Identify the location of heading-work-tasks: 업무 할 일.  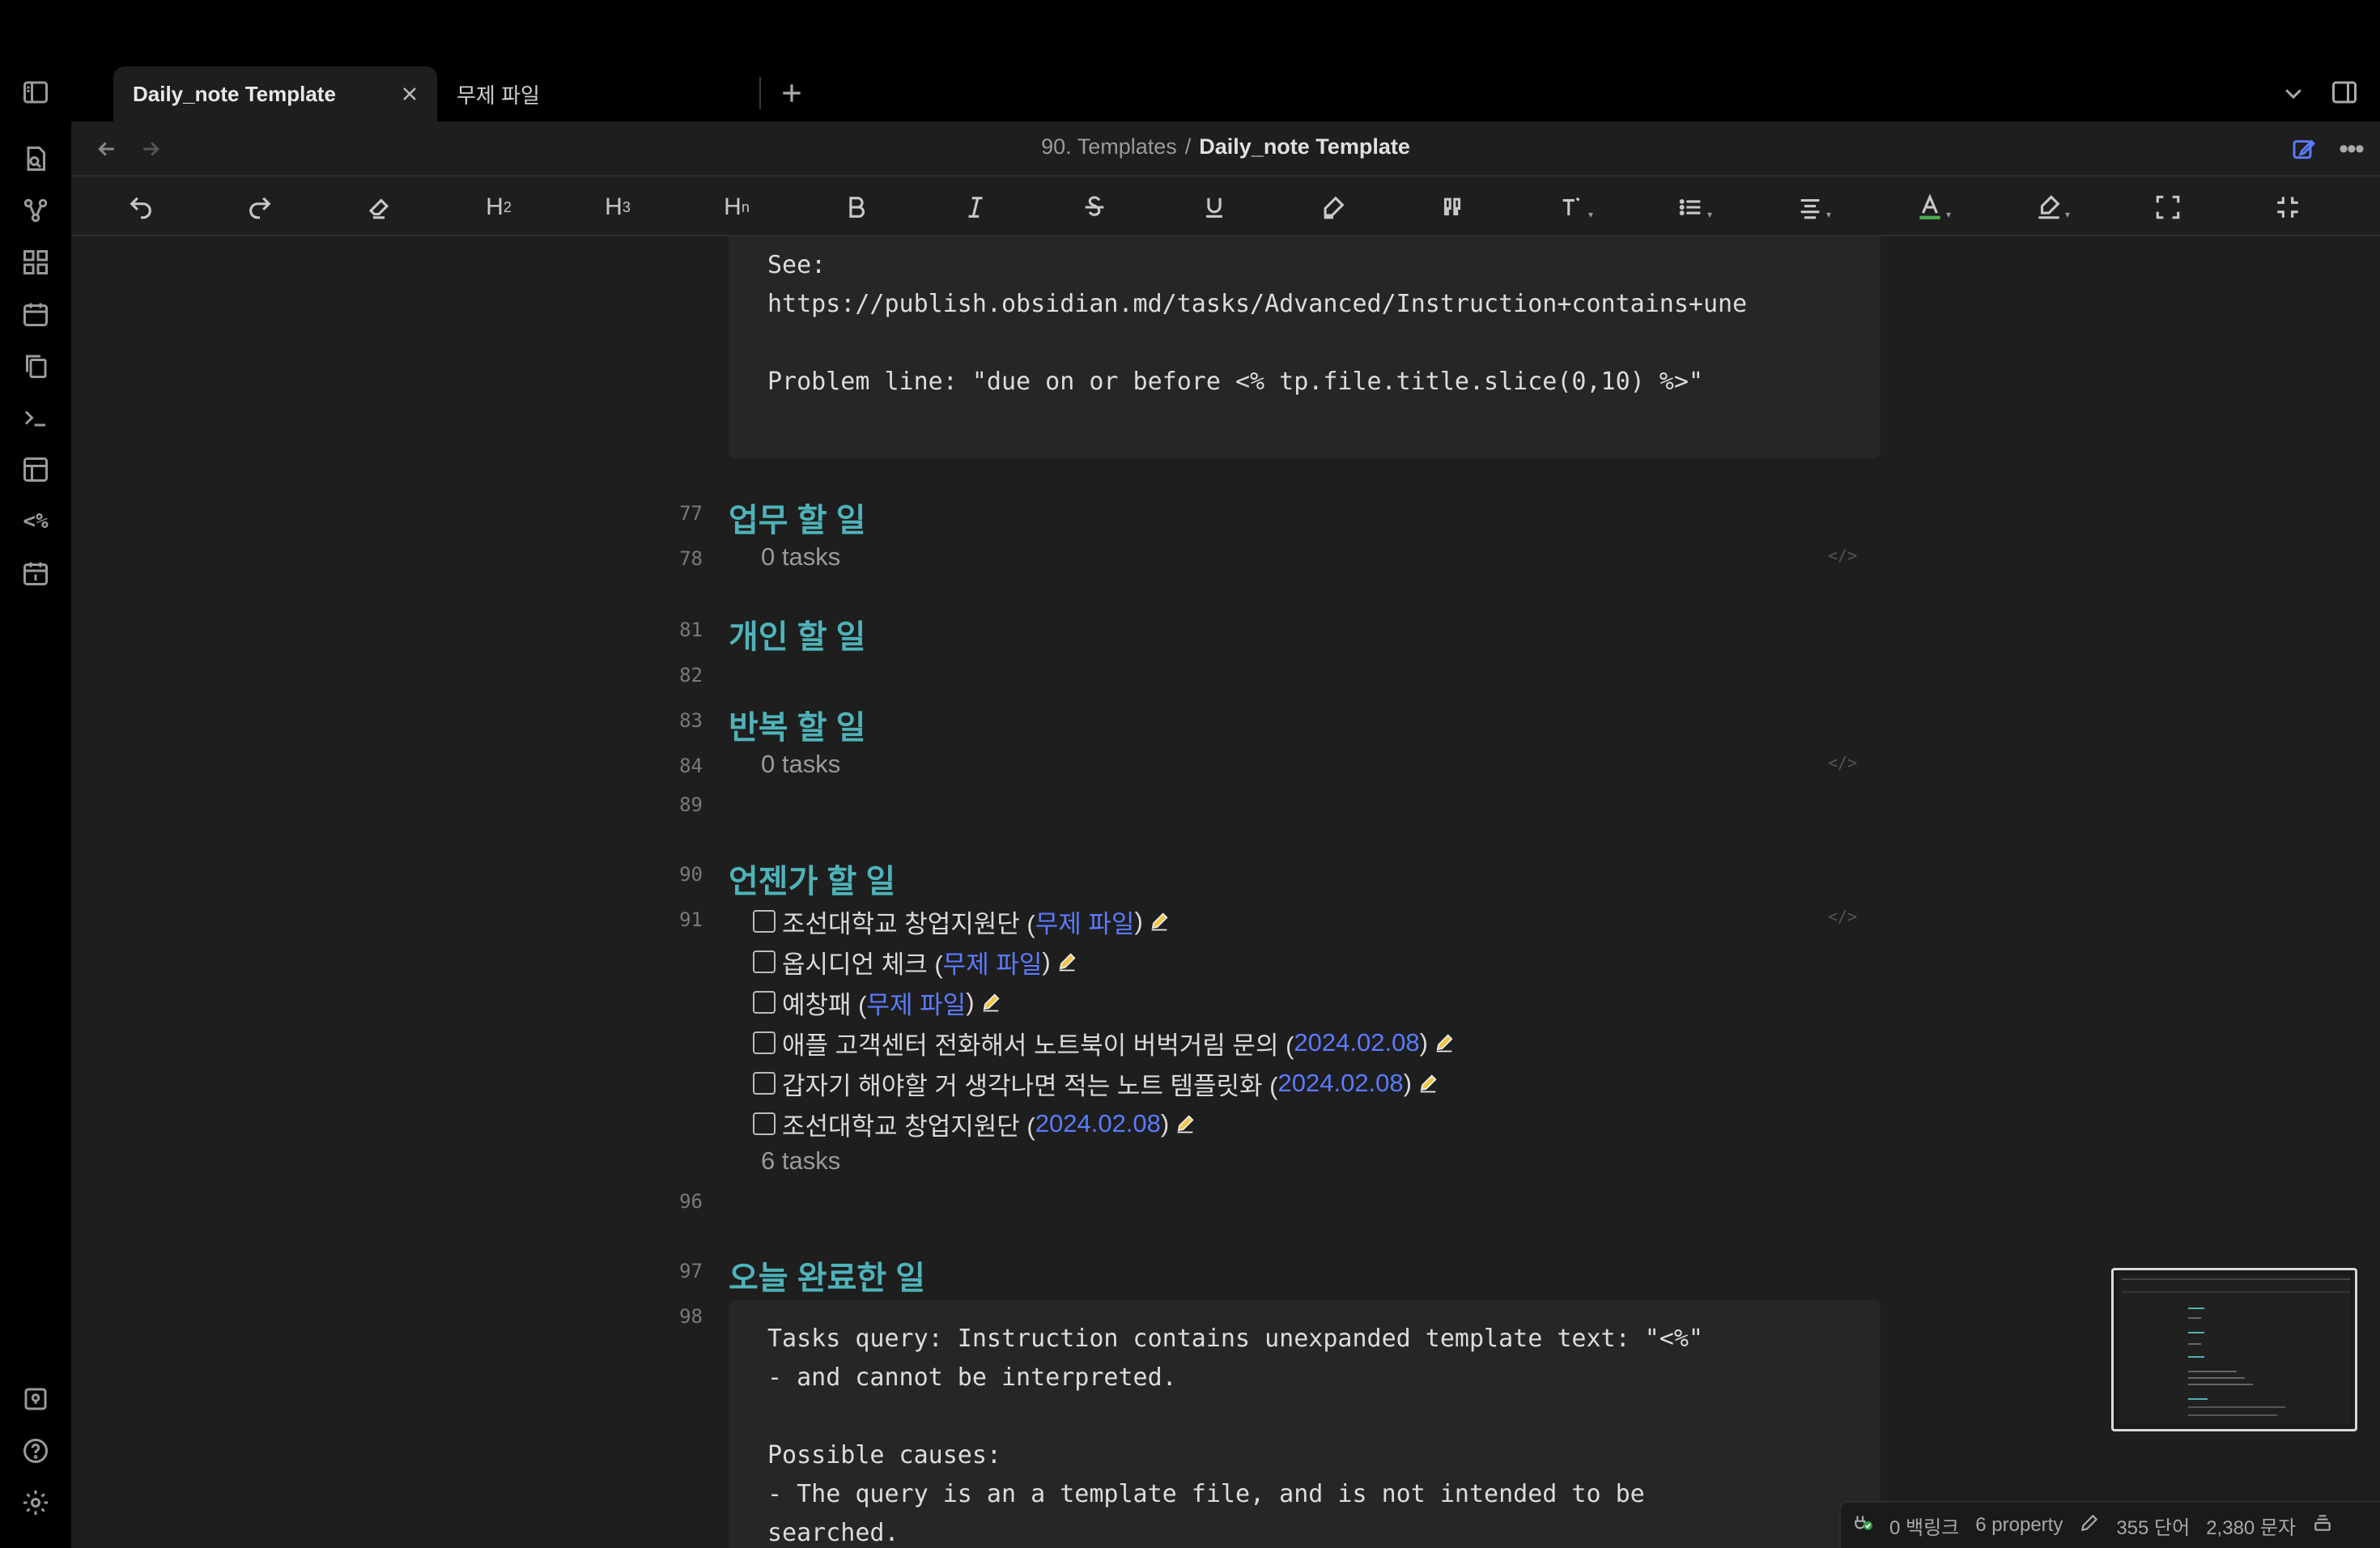
(798, 520).